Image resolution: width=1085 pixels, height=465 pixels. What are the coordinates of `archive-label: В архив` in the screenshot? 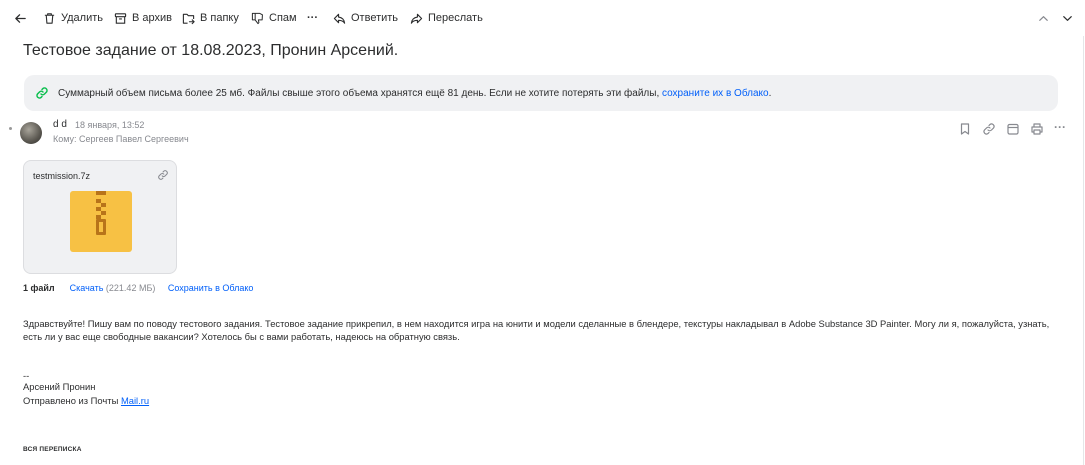 It's located at (152, 18).